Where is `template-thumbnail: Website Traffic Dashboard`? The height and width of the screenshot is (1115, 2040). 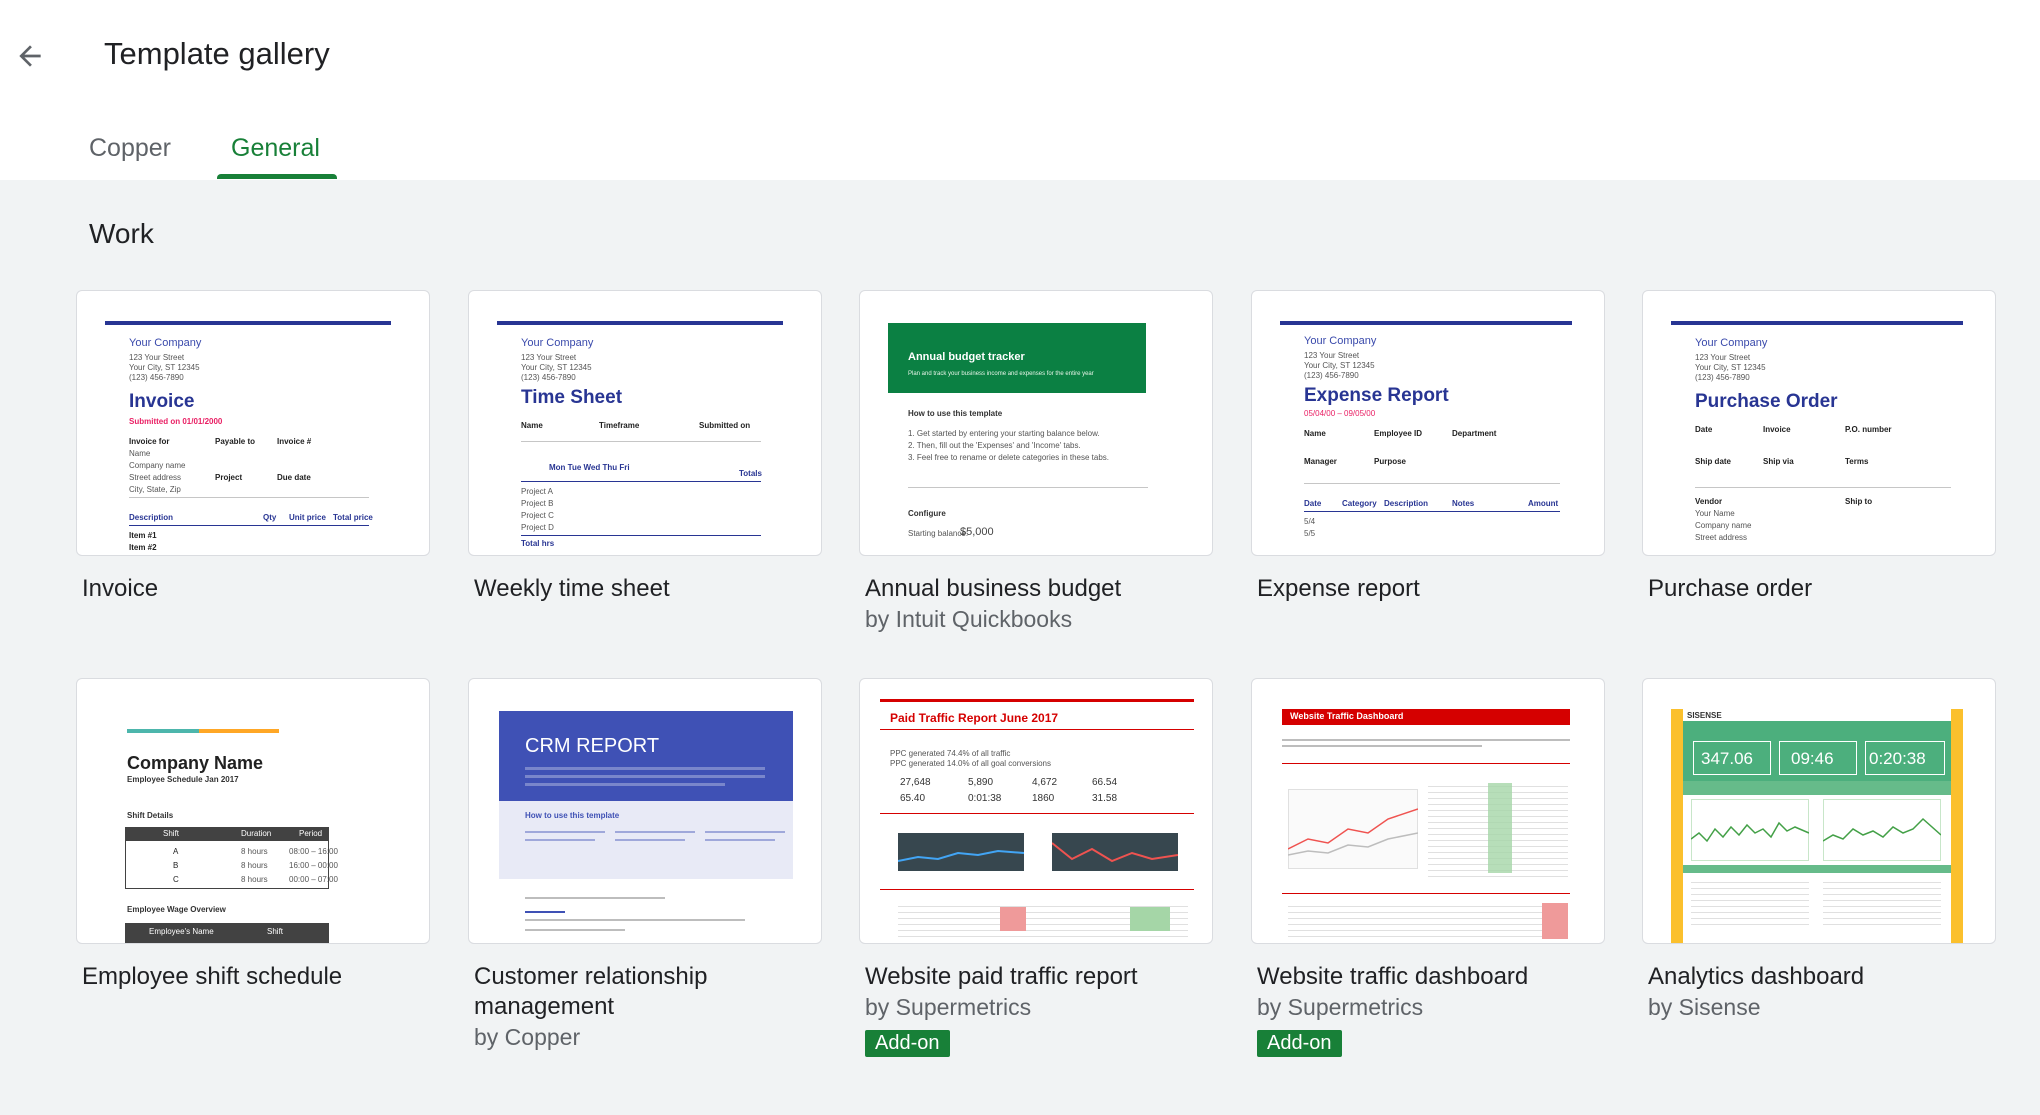 template-thumbnail: Website Traffic Dashboard is located at coordinates (1428, 811).